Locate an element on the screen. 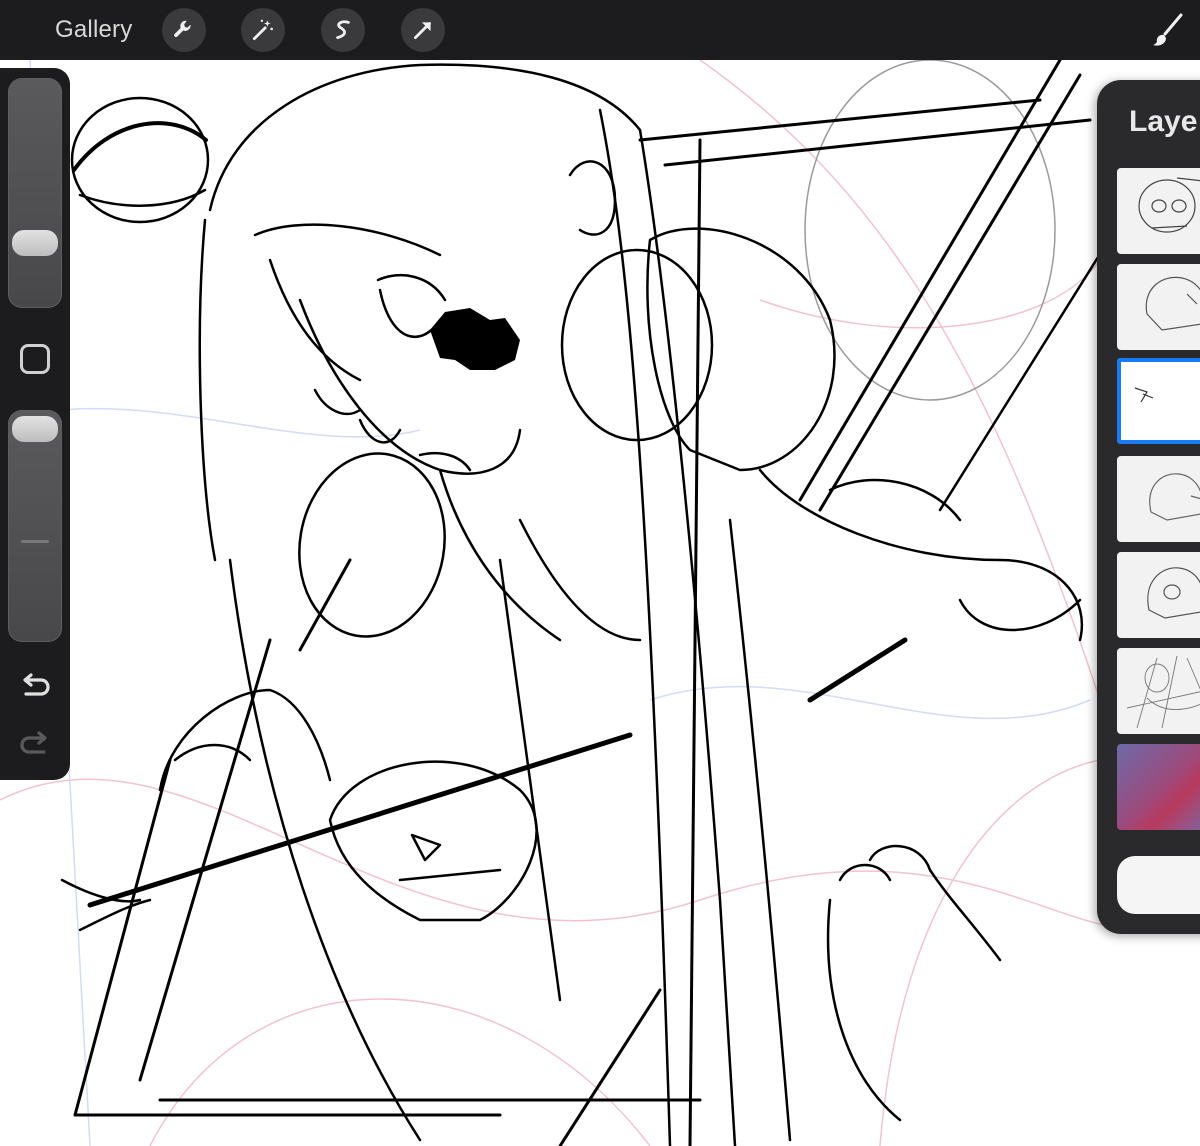  left-sidebar is located at coordinates (35, 424).